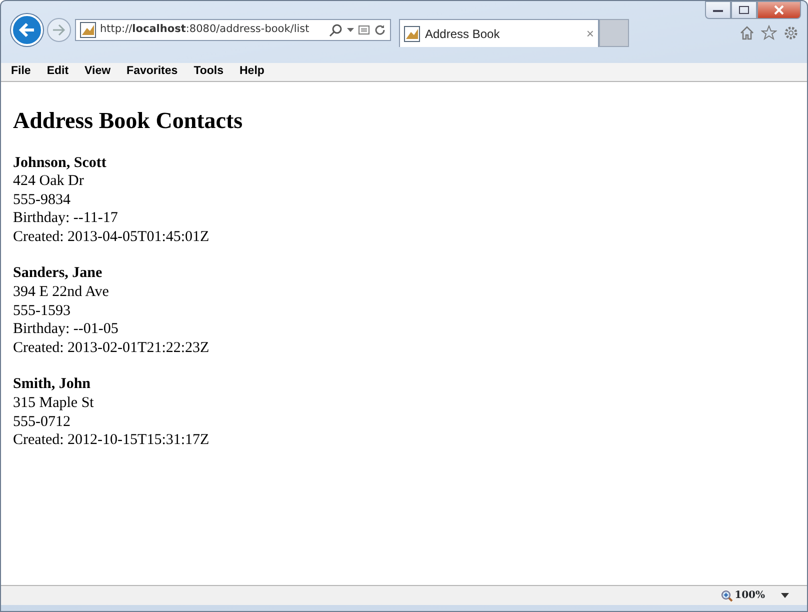  What do you see at coordinates (21, 72) in the screenshot?
I see `menu-item: File` at bounding box center [21, 72].